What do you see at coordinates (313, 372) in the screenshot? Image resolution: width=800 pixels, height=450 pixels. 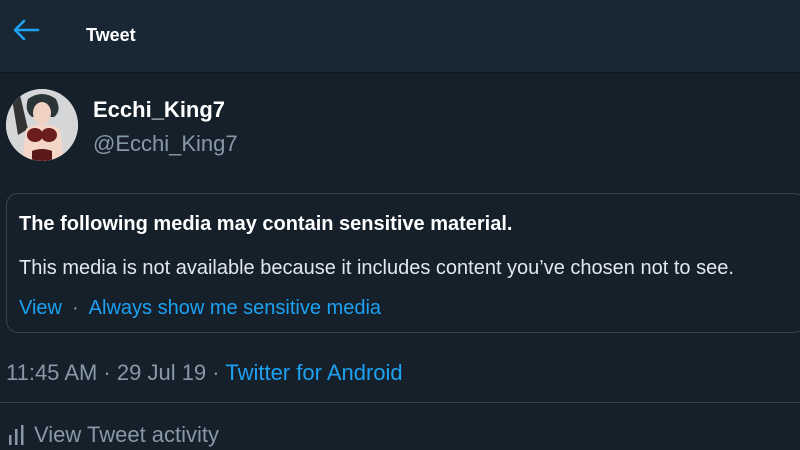 I see `tweet-source-link: Twitter for Android` at bounding box center [313, 372].